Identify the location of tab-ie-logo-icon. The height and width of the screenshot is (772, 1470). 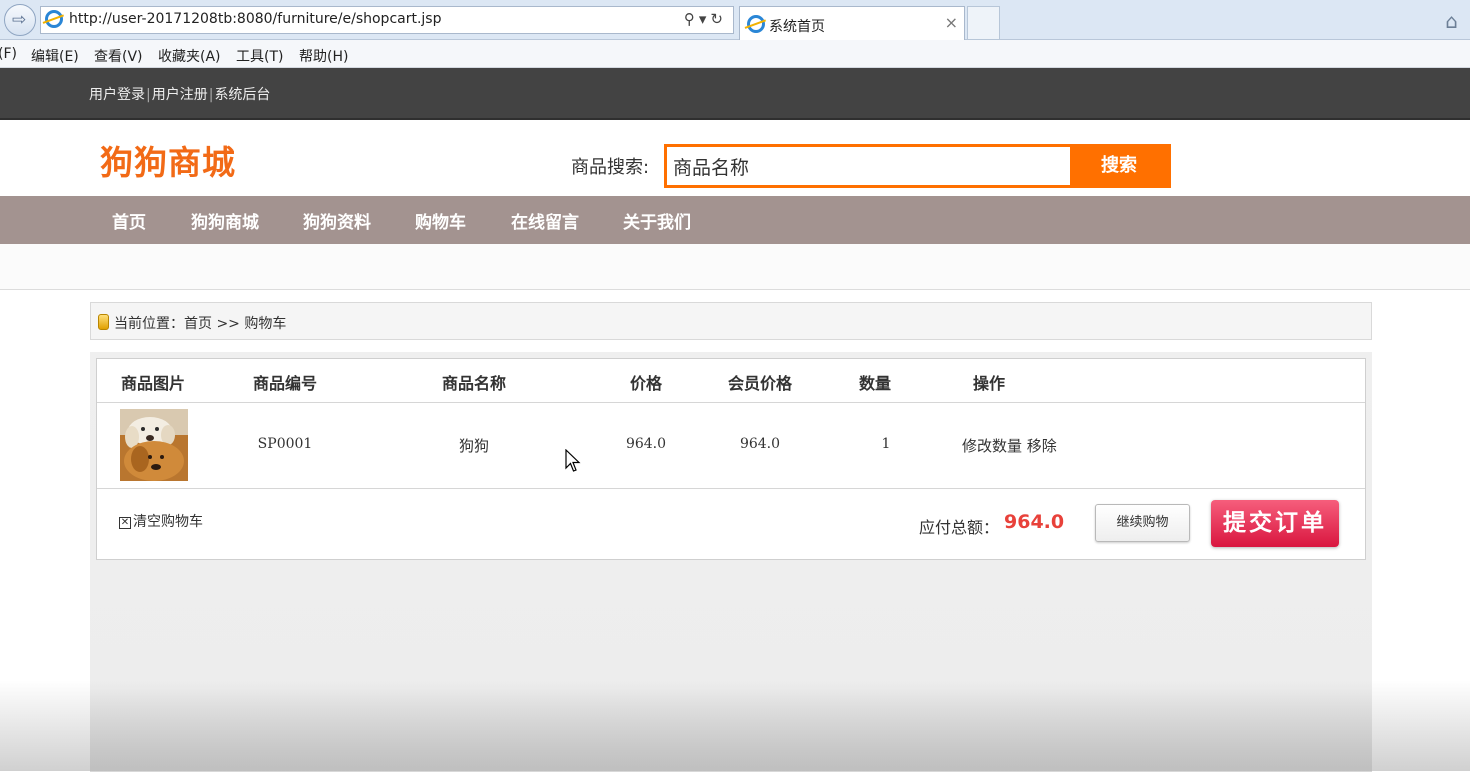
(756, 24).